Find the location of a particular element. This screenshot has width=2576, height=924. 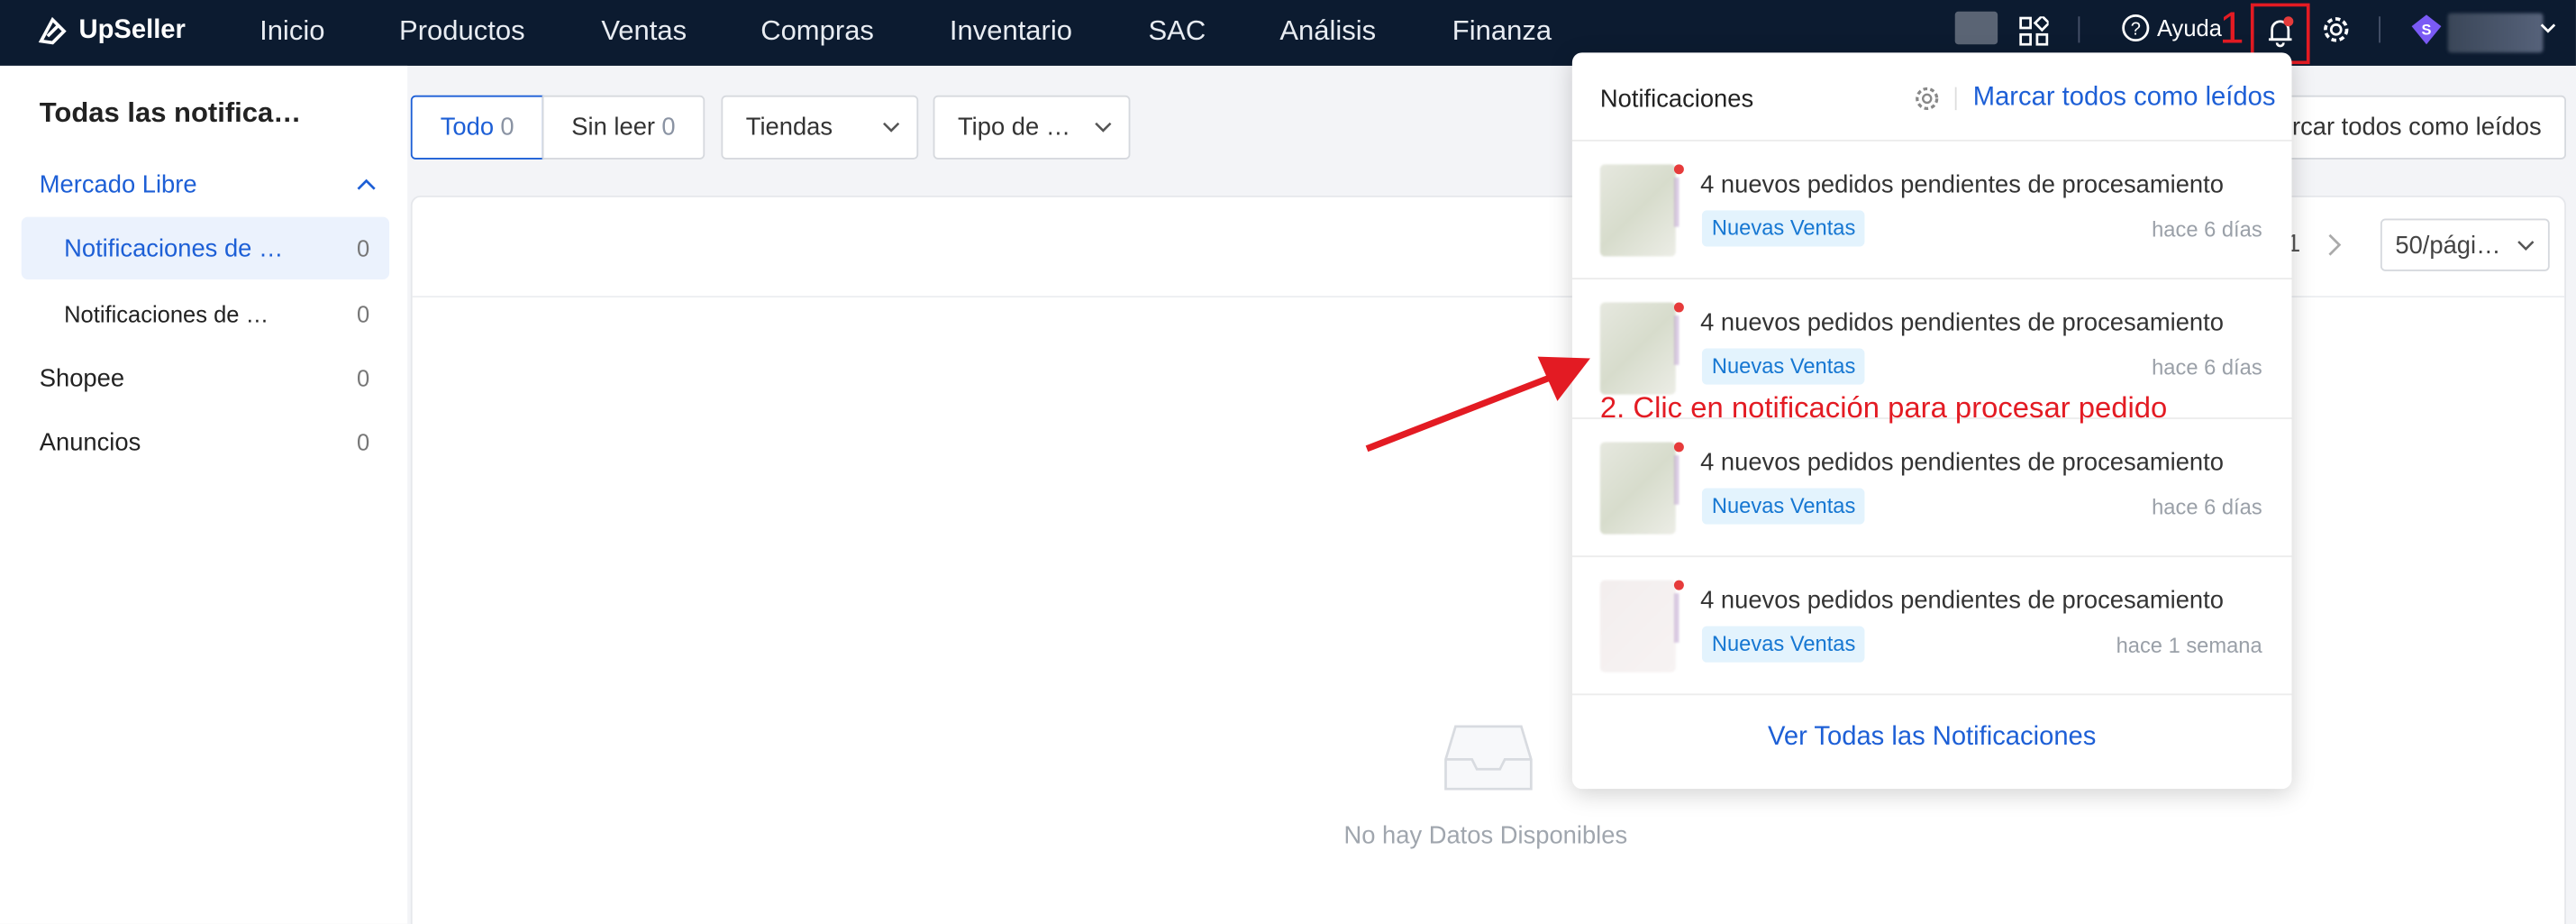

tab-label: Sin leer is located at coordinates (613, 127).